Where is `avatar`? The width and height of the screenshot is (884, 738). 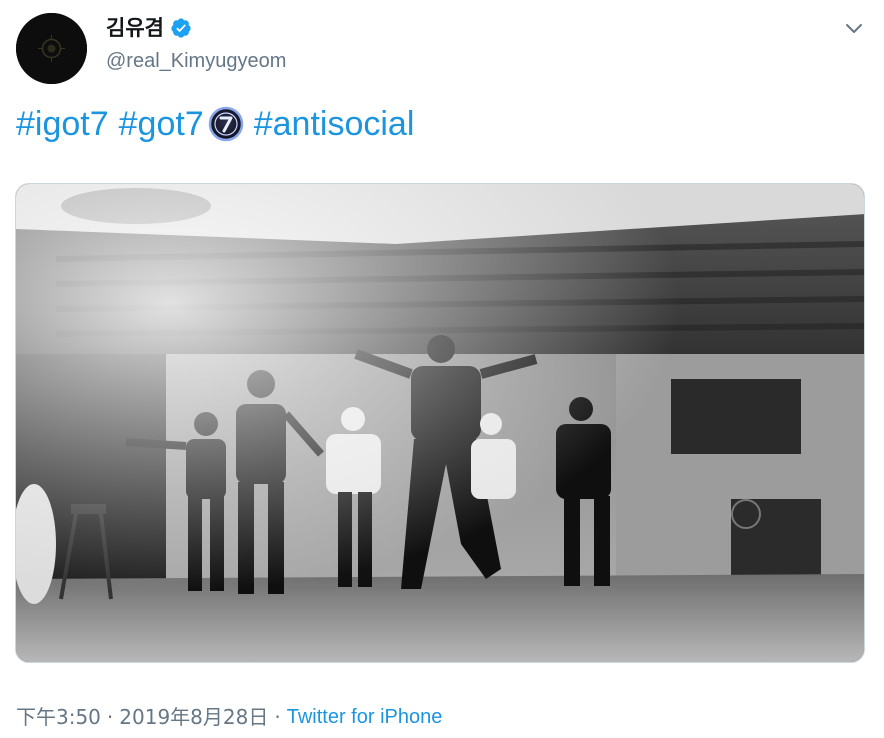
avatar is located at coordinates (51, 48).